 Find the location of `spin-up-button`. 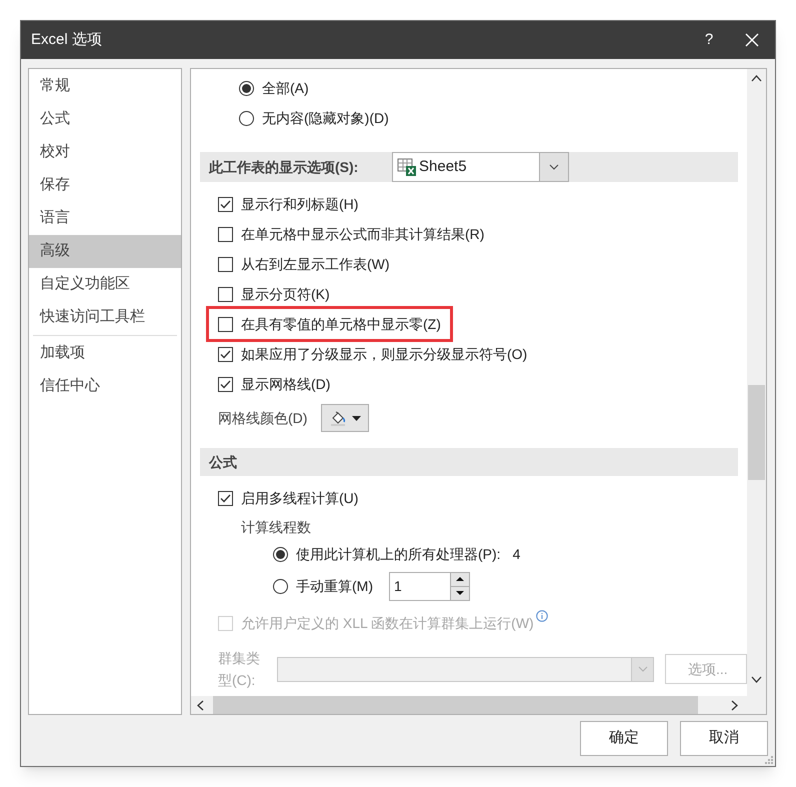

spin-up-button is located at coordinates (460, 579).